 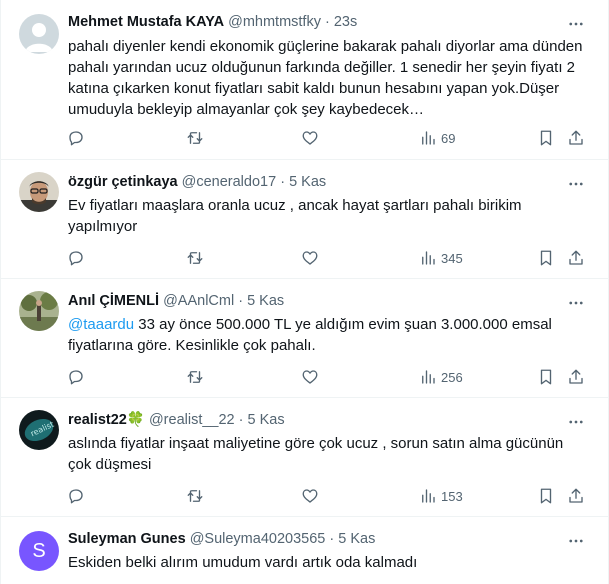 What do you see at coordinates (127, 539) in the screenshot?
I see `user-name: Suleyman Gunes` at bounding box center [127, 539].